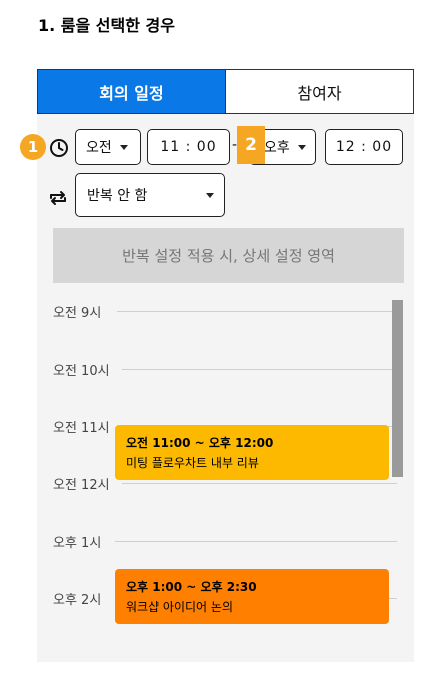  I want to click on repeat-select: 반복 안 함, so click(150, 195).